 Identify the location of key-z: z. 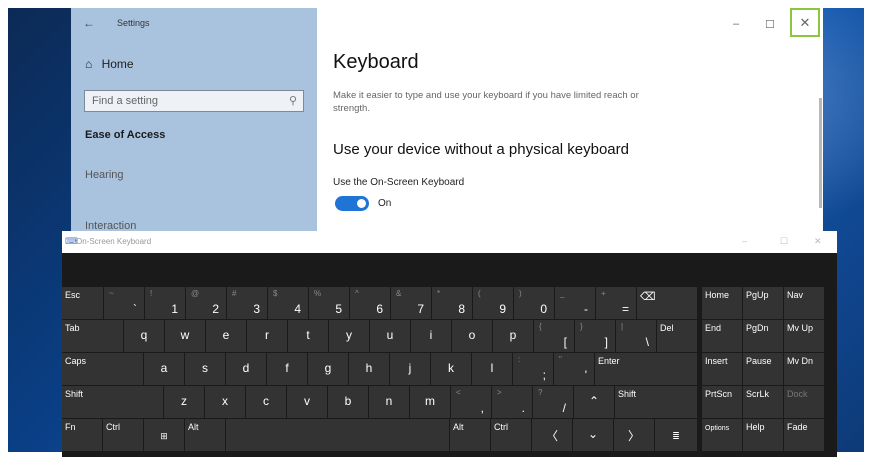
(184, 402).